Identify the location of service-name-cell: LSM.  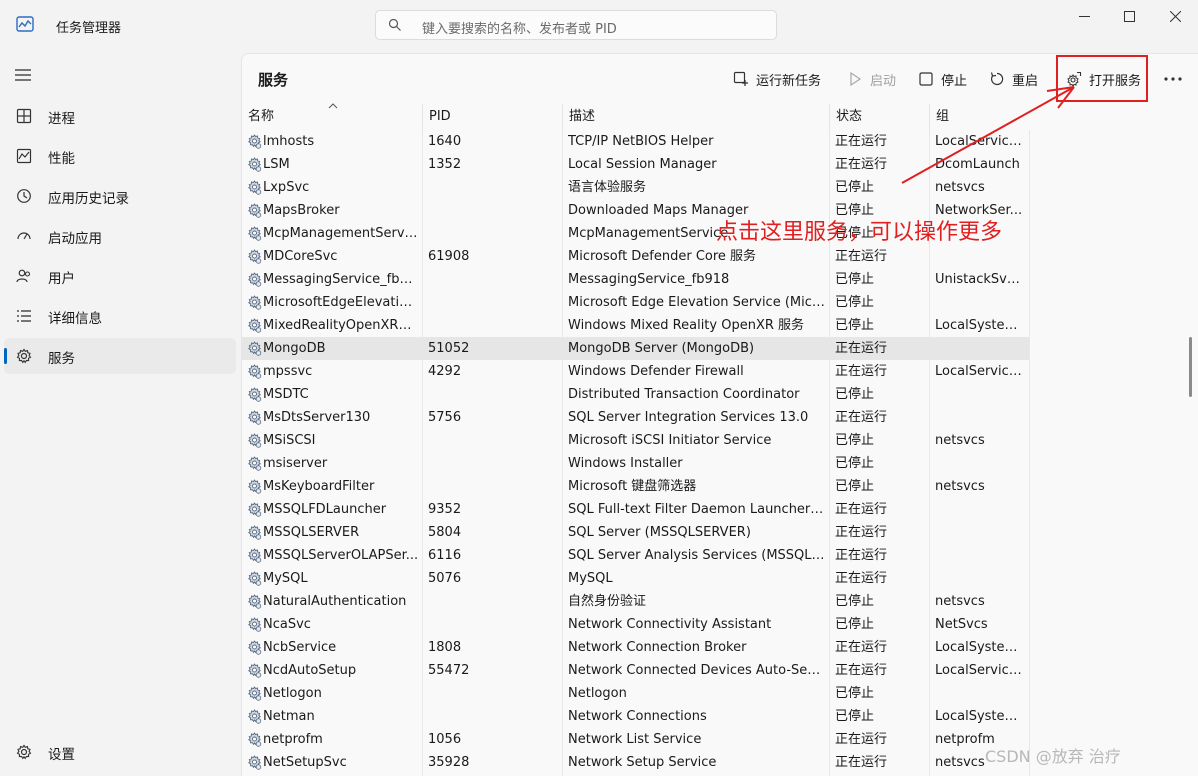
(276, 164).